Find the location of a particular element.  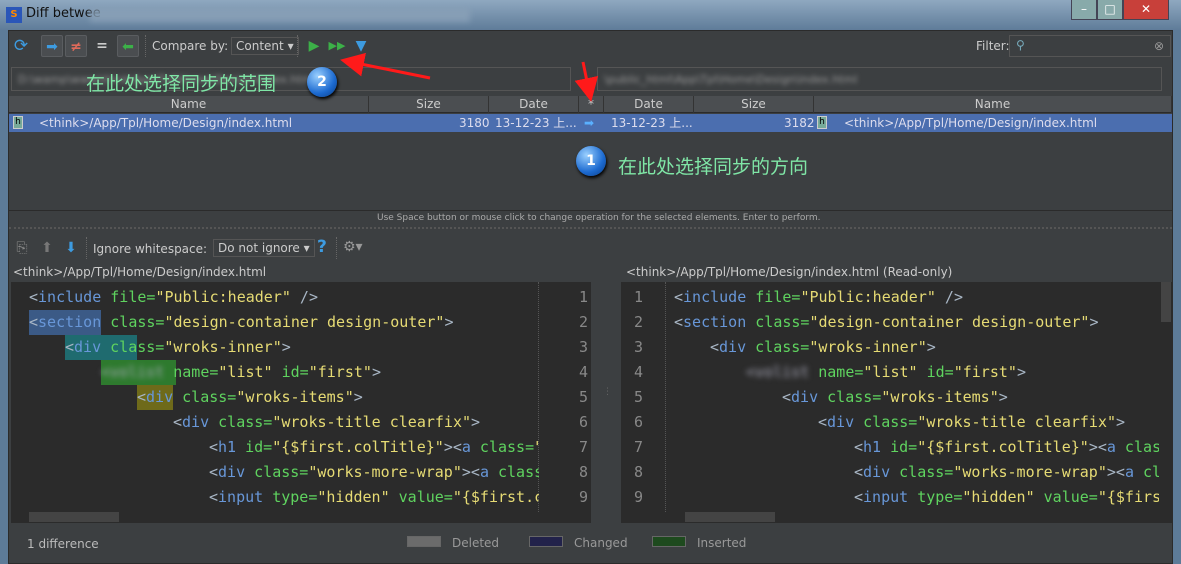

sync-direction-arrow-icon: ➡ is located at coordinates (589, 123).